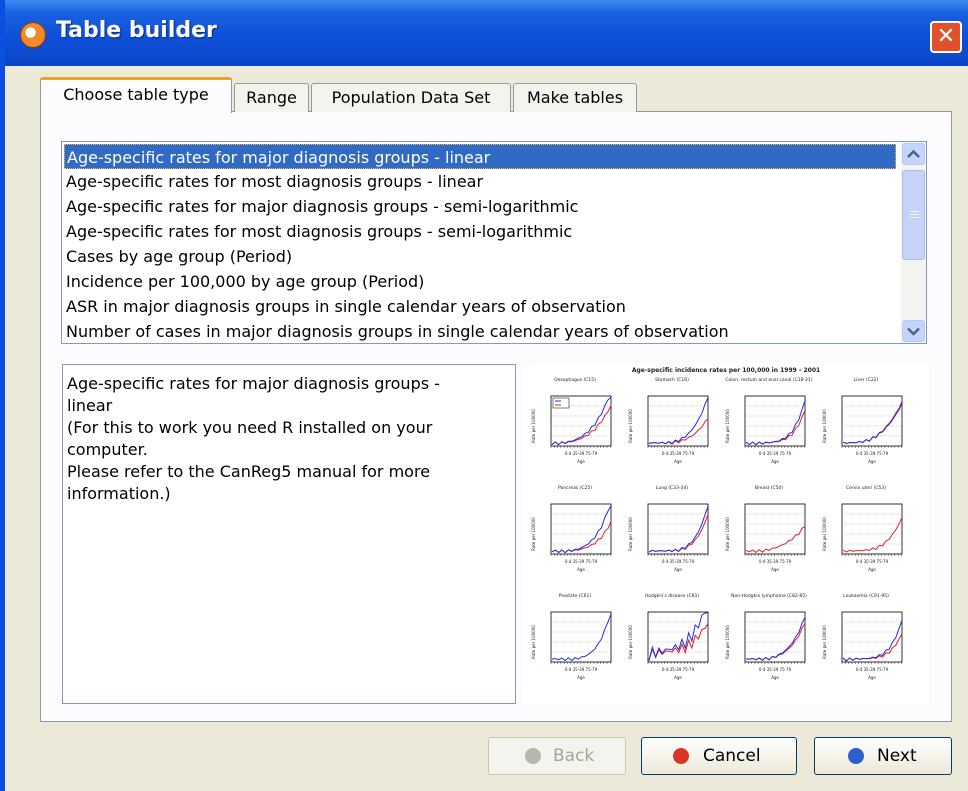 This screenshot has width=968, height=791. I want to click on mini-chart-title: Lung (C33-34), so click(672, 488).